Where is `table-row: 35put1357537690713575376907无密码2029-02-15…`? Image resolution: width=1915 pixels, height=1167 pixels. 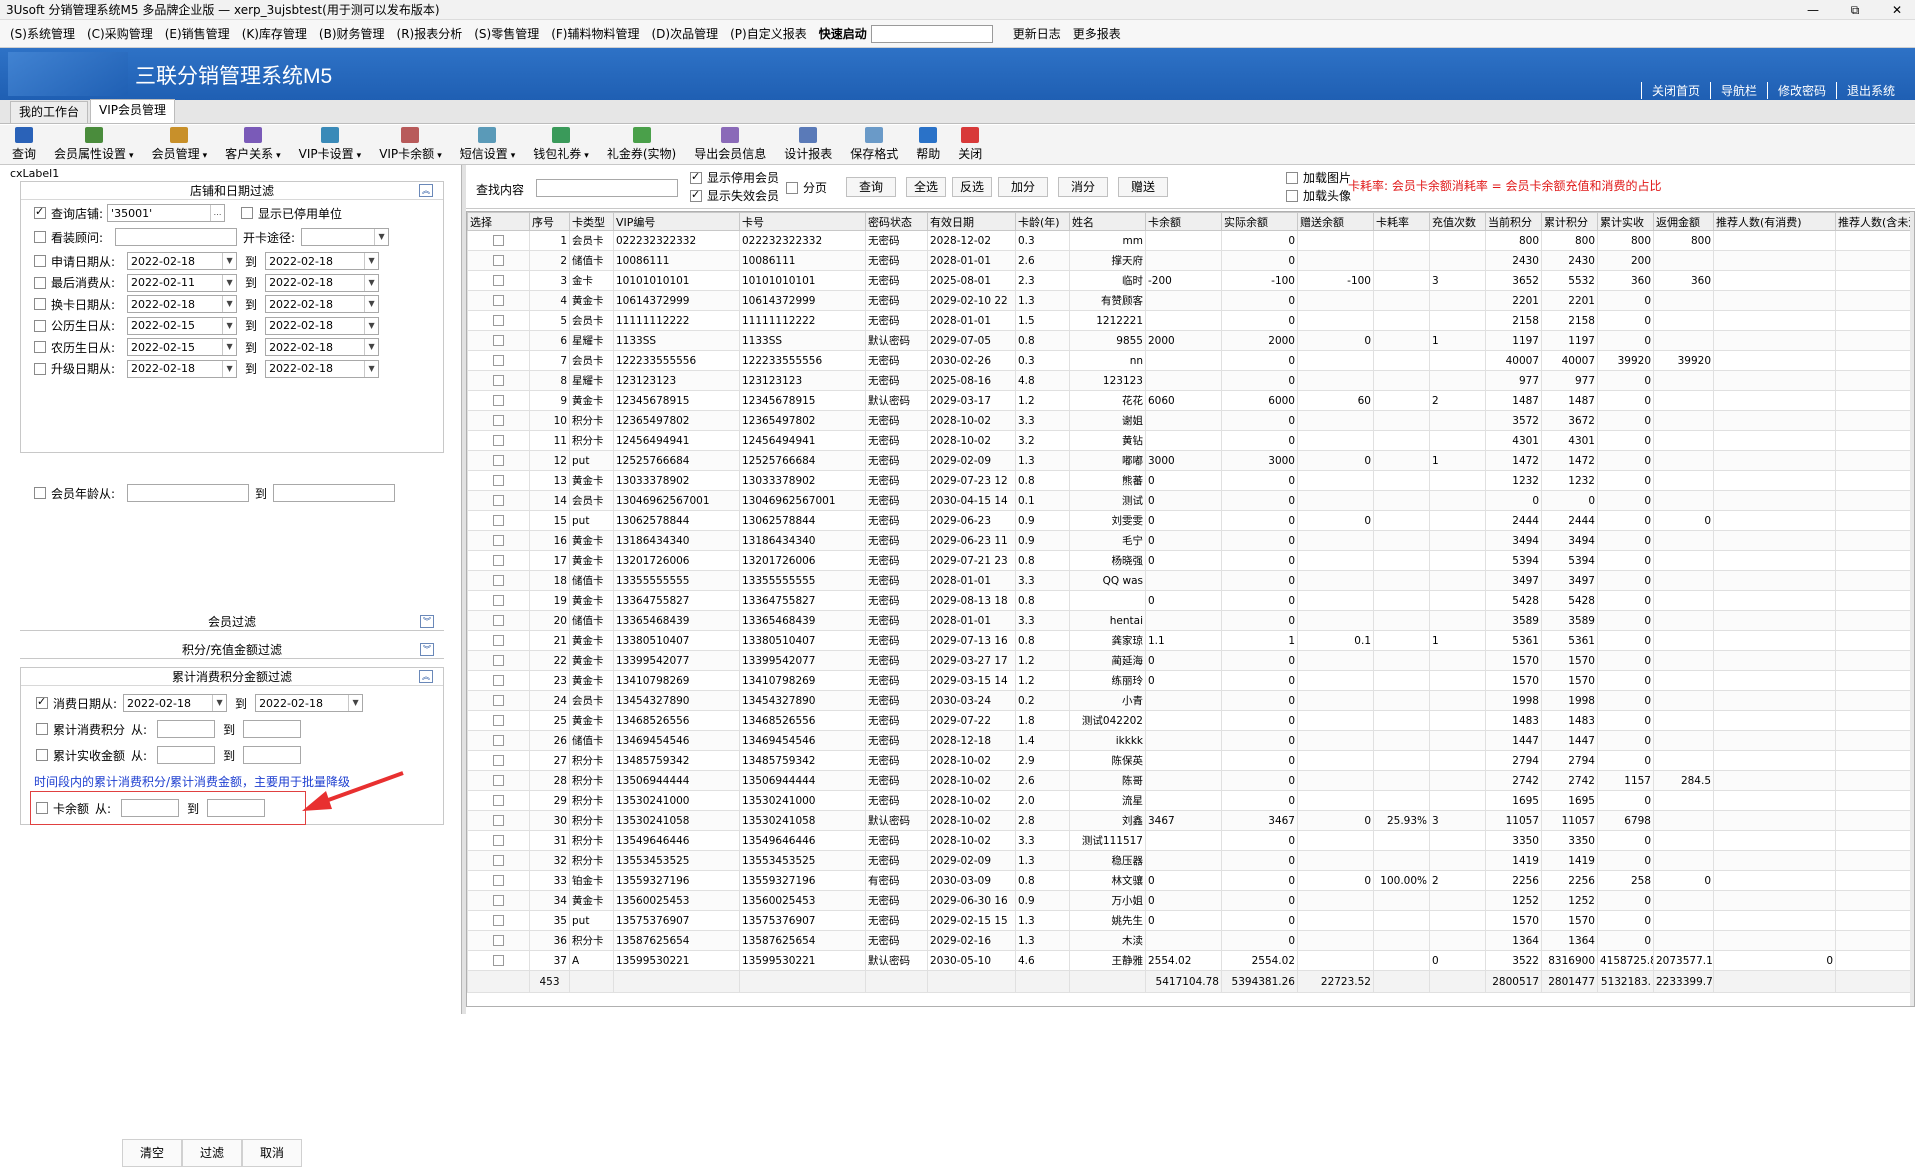 table-row: 35put1357537690713575376907无密码2029-02-15… is located at coordinates (1191, 921).